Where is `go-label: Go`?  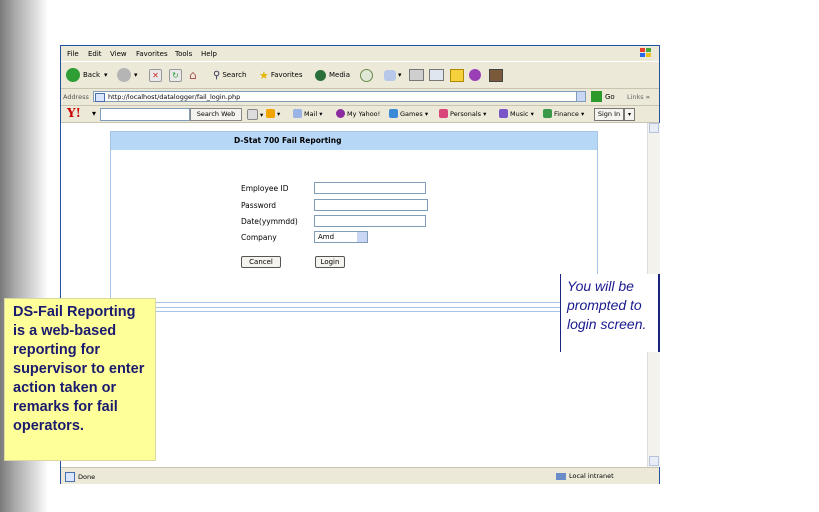 go-label: Go is located at coordinates (610, 96).